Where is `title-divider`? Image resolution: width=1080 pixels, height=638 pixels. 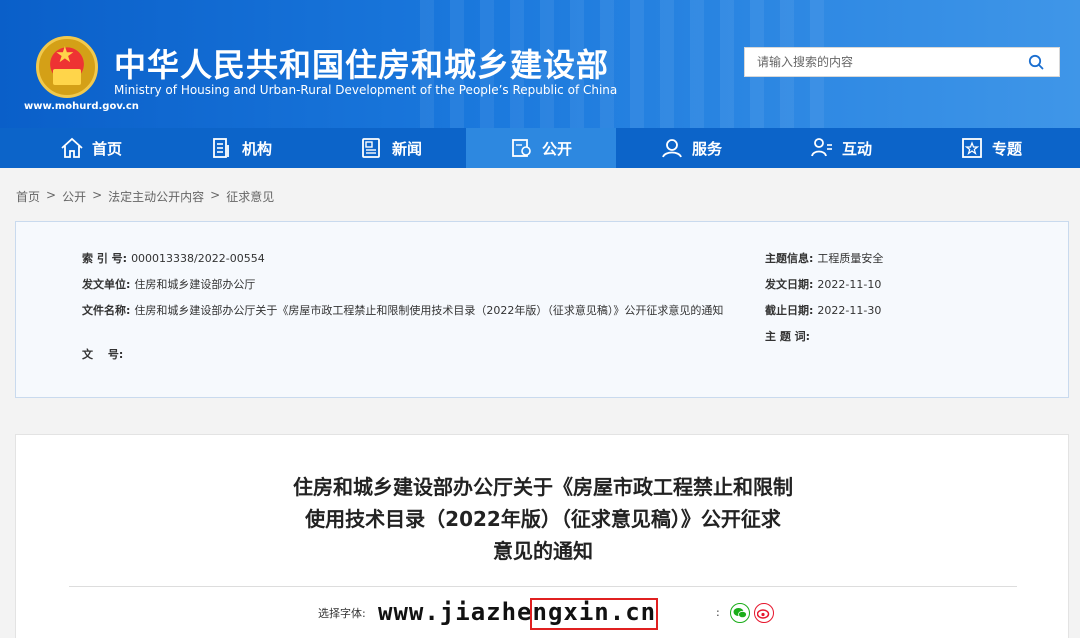
title-divider is located at coordinates (543, 586).